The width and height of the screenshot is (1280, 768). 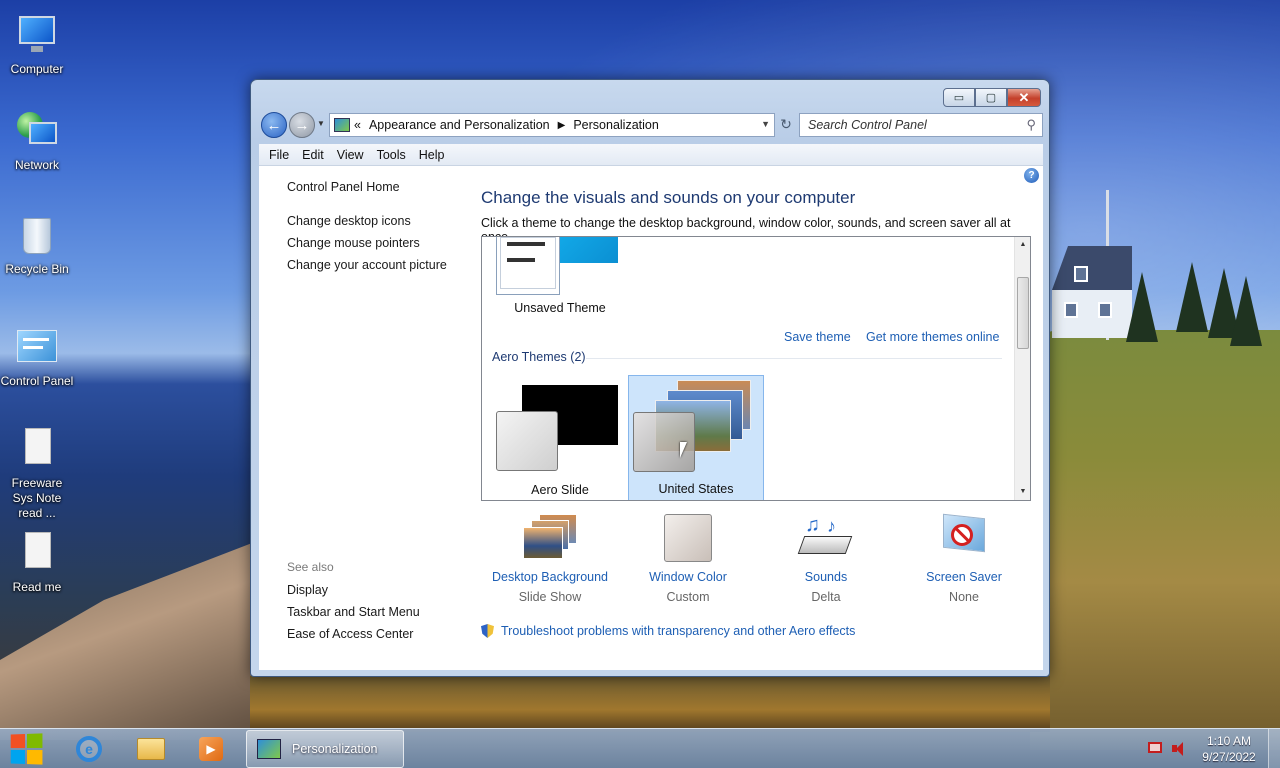 I want to click on desktop-icon-network: Network, so click(x=37, y=141).